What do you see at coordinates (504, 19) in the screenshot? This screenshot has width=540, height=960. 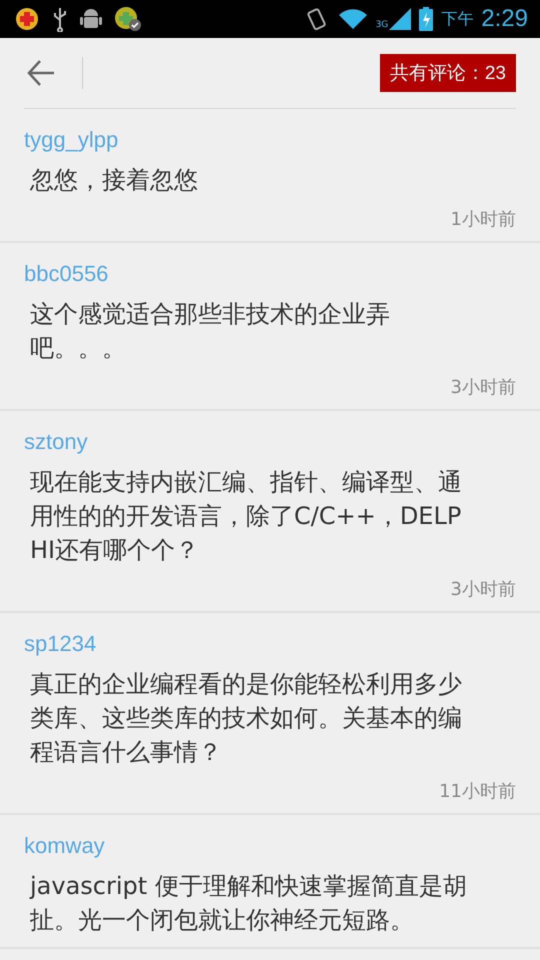 I see `clock-time: 2:29` at bounding box center [504, 19].